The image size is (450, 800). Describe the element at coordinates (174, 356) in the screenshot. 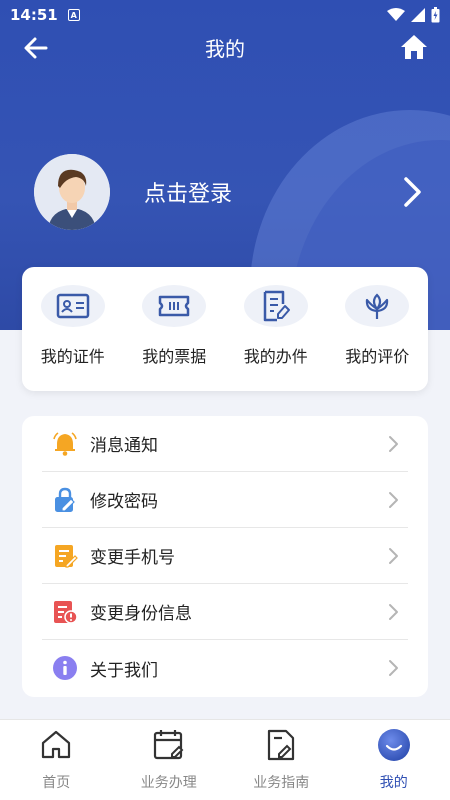

I see `quick-item-label: 我的票据` at that location.